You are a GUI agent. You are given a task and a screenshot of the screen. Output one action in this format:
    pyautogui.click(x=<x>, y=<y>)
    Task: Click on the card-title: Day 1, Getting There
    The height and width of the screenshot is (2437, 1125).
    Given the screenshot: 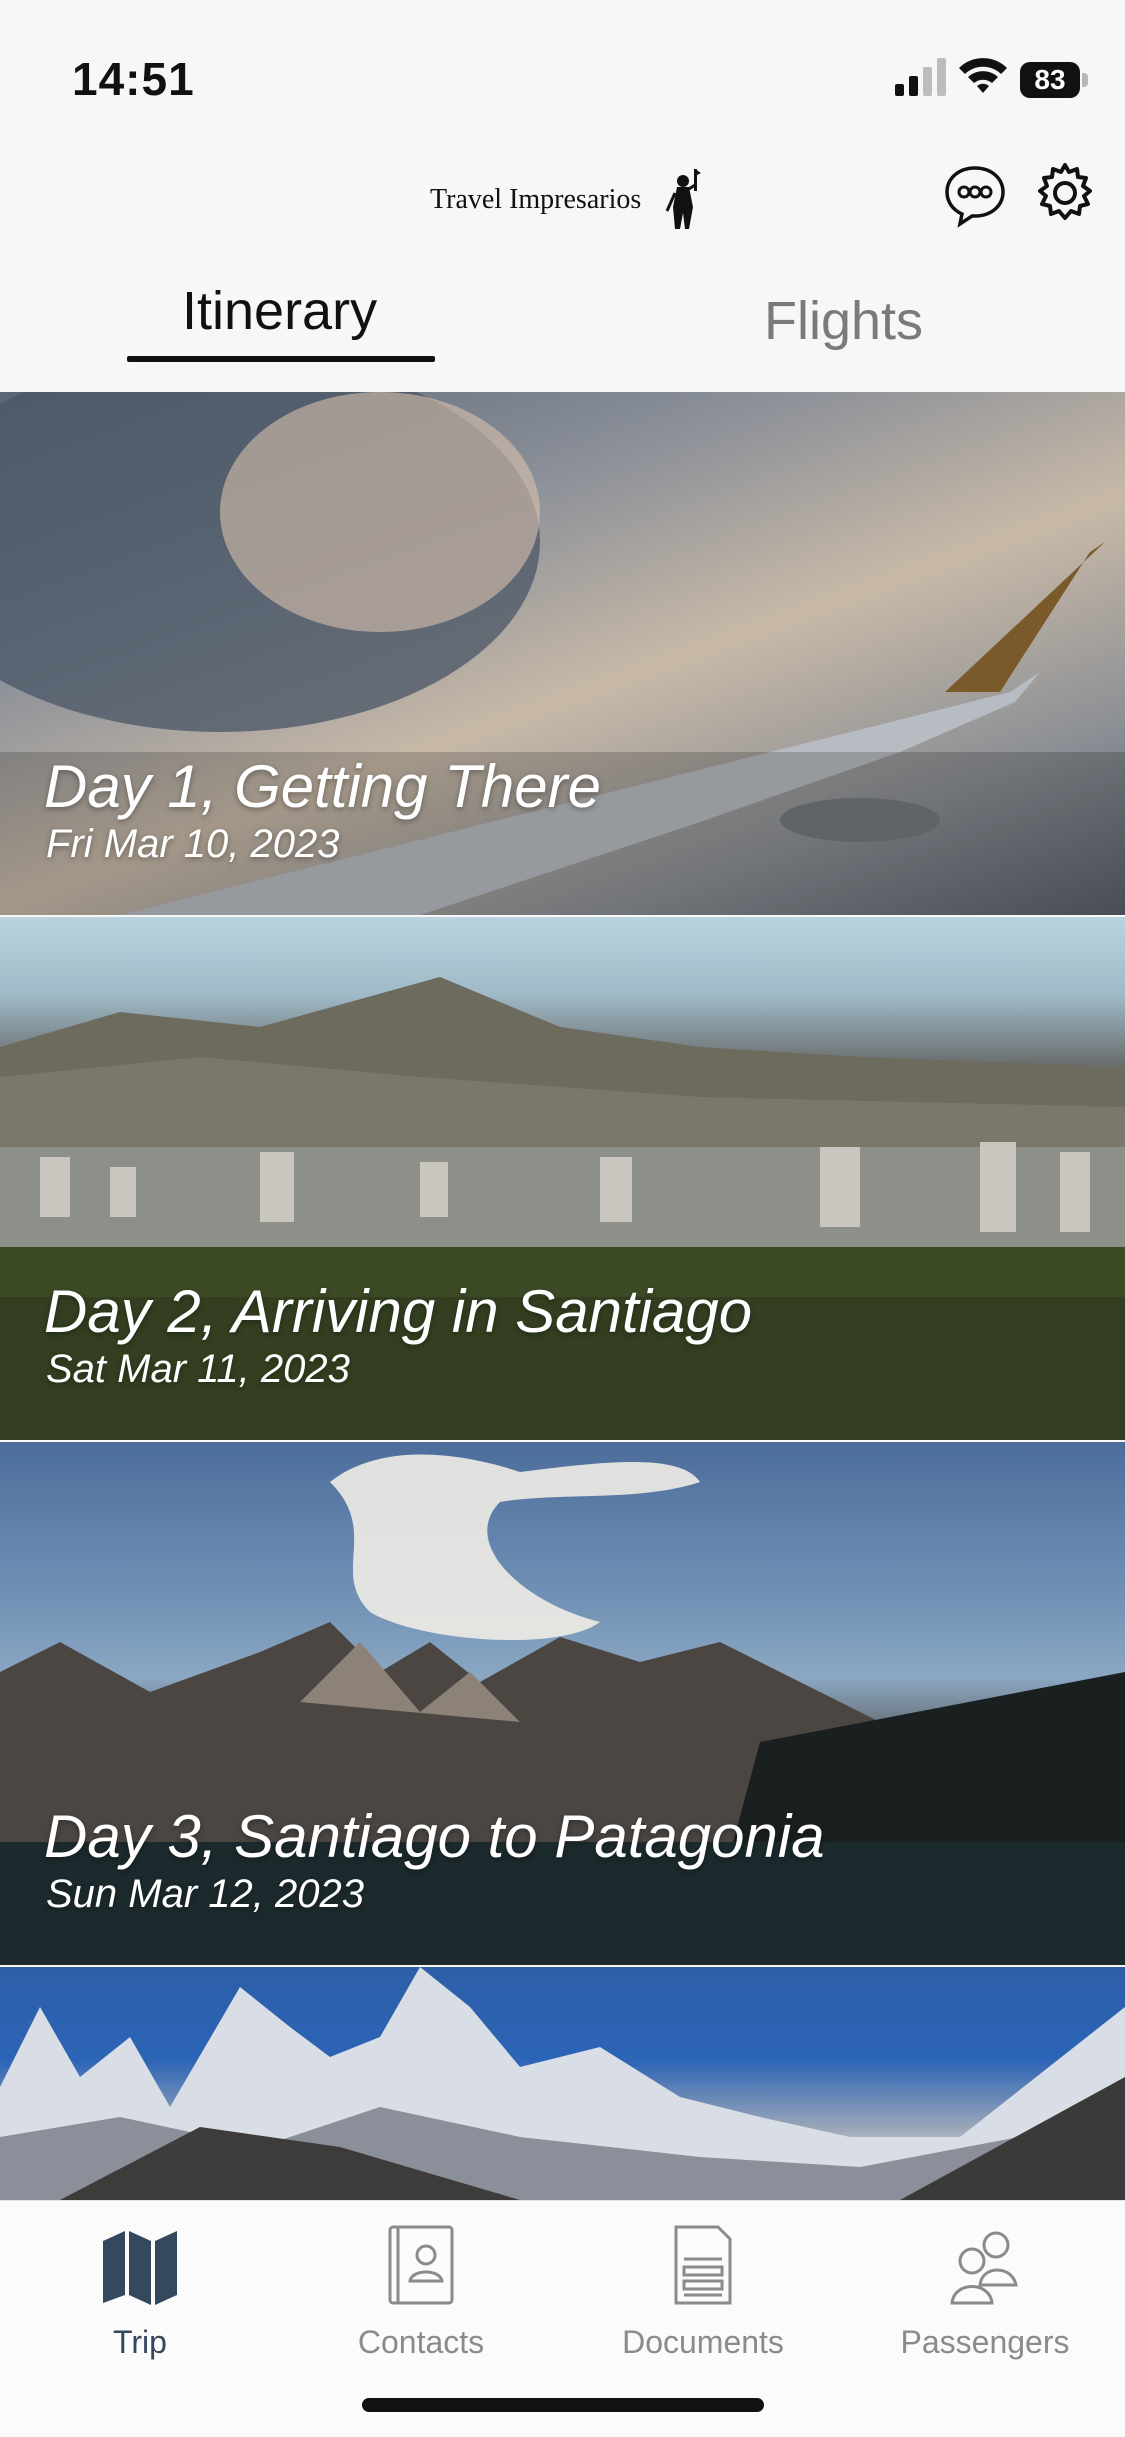 What is the action you would take?
    pyautogui.click(x=322, y=786)
    